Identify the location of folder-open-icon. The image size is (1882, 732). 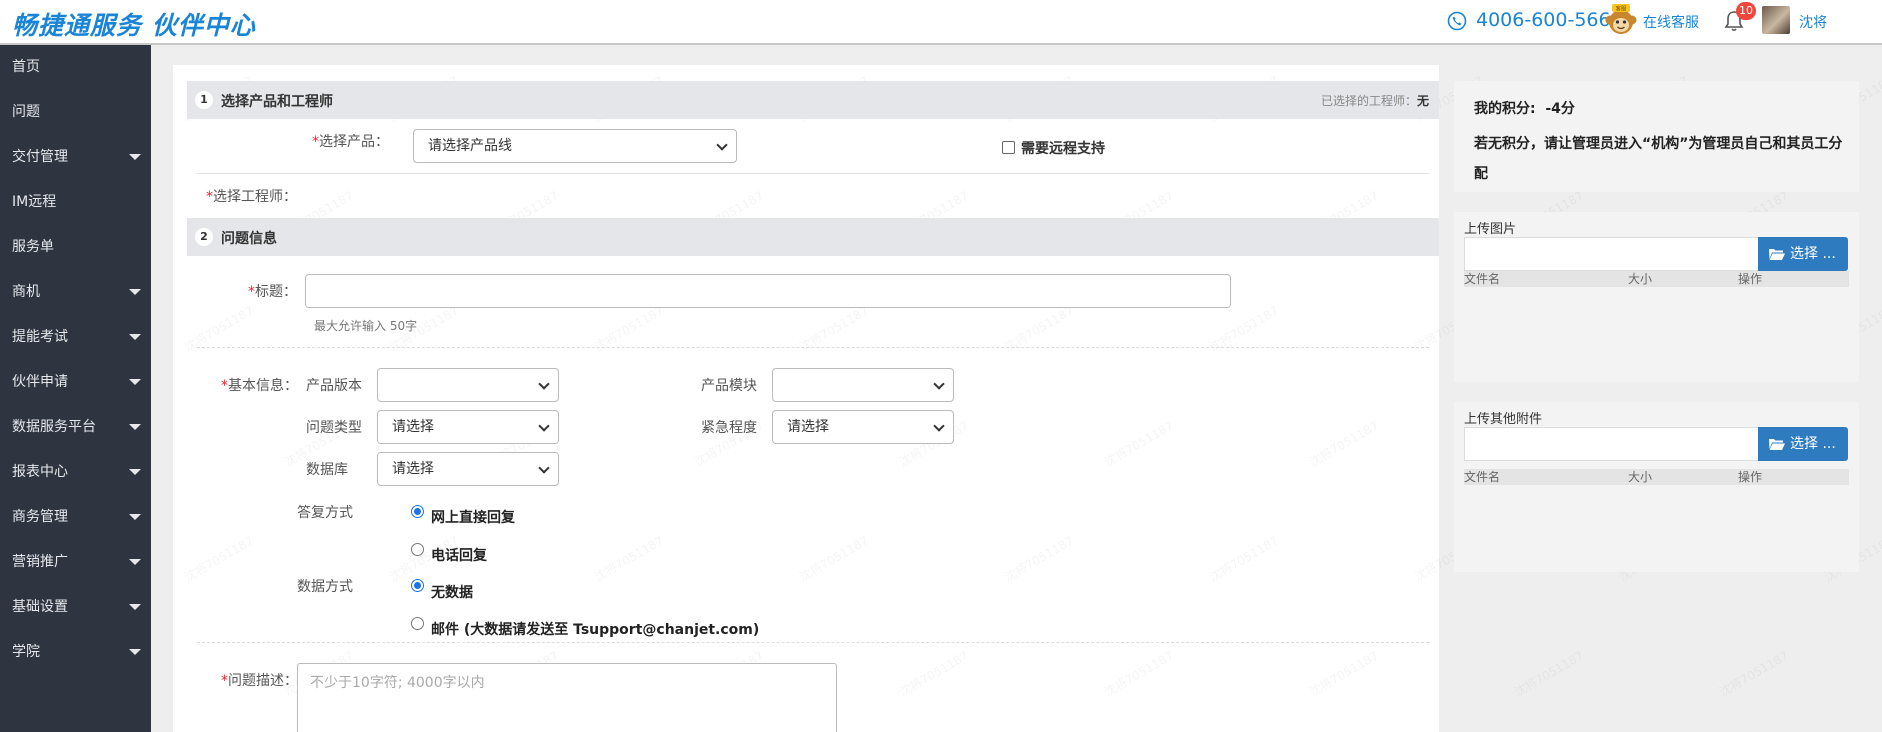
(1777, 444).